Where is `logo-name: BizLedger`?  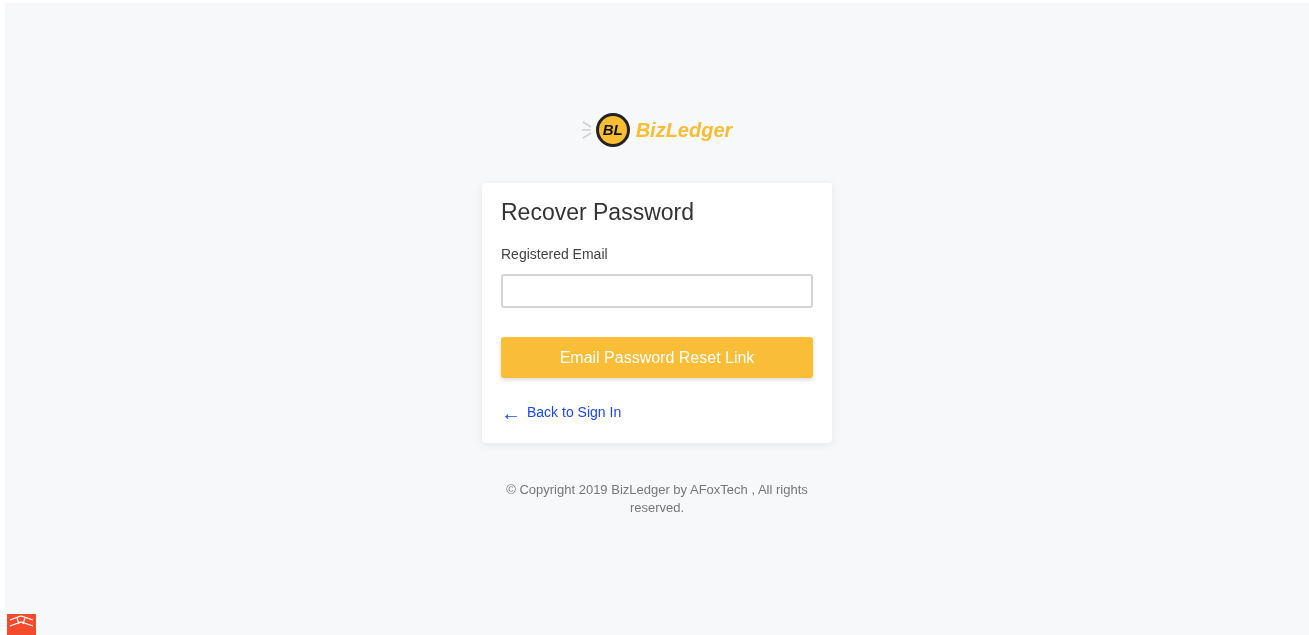
logo-name: BizLedger is located at coordinates (684, 130).